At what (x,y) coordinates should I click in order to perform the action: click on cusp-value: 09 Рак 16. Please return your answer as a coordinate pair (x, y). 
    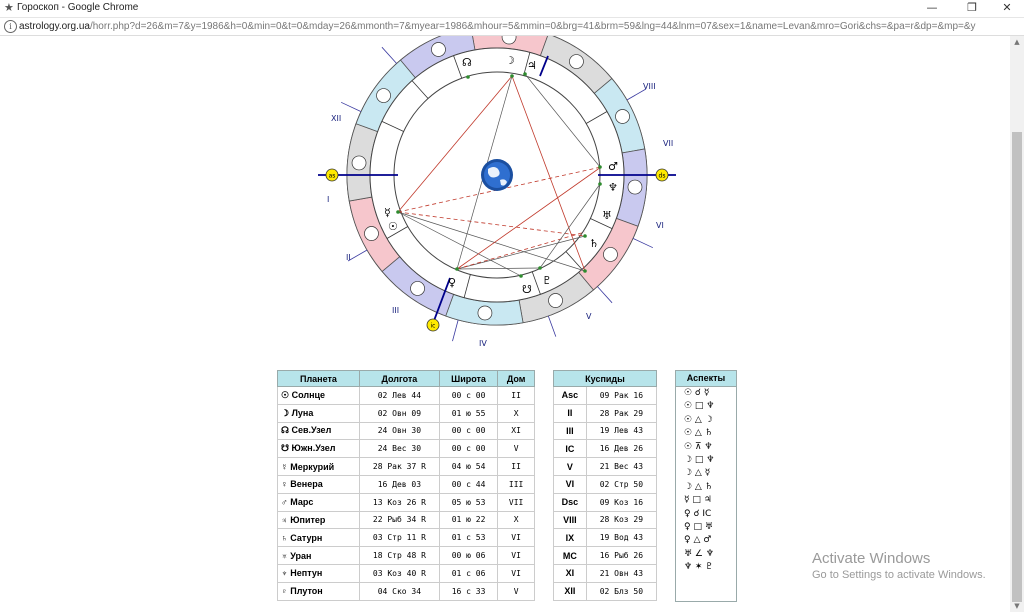
    Looking at the image, I should click on (621, 395).